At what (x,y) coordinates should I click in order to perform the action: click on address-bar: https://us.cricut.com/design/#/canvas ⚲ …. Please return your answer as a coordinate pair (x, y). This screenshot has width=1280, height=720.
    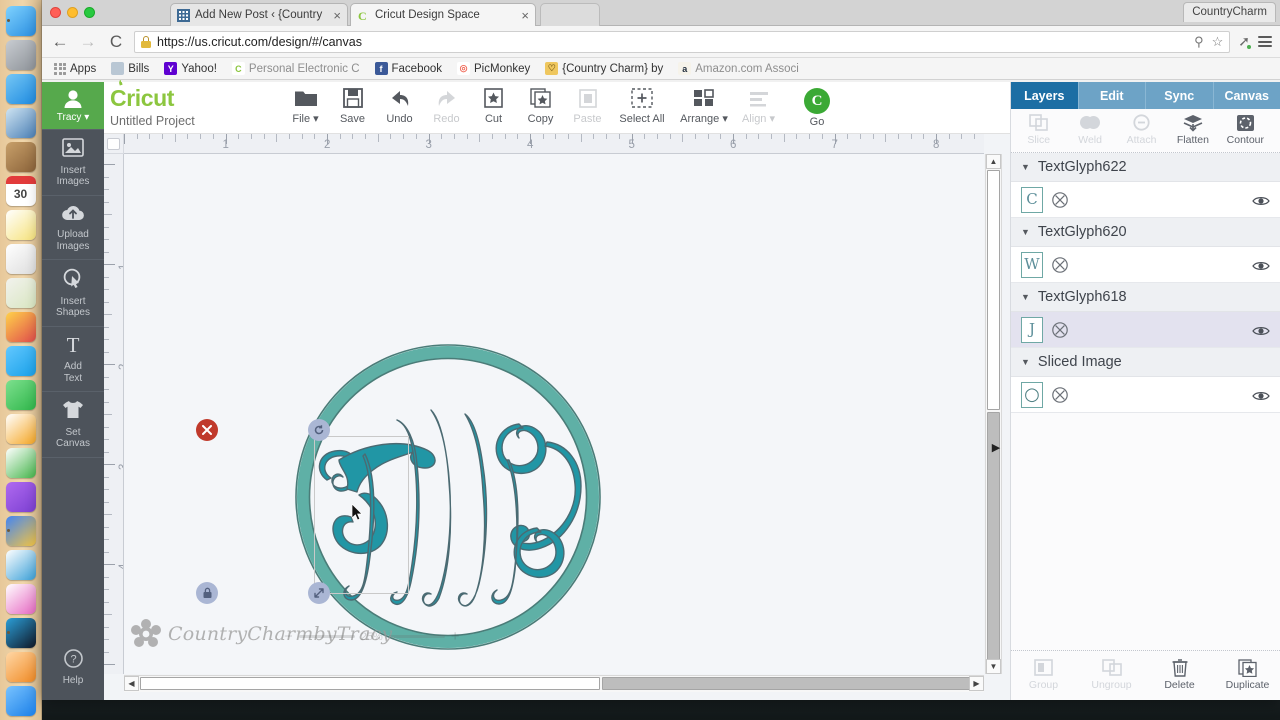
    Looking at the image, I should click on (682, 41).